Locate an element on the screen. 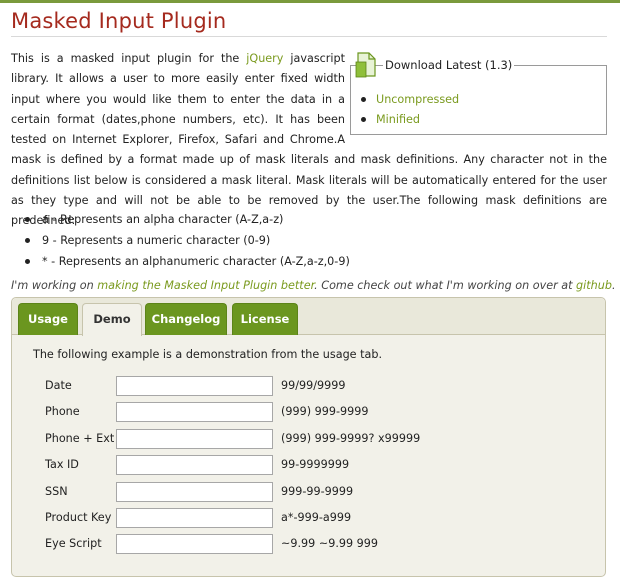 Image resolution: width=620 pixels, height=585 pixels. tab-changelog: Changelog is located at coordinates (186, 319).